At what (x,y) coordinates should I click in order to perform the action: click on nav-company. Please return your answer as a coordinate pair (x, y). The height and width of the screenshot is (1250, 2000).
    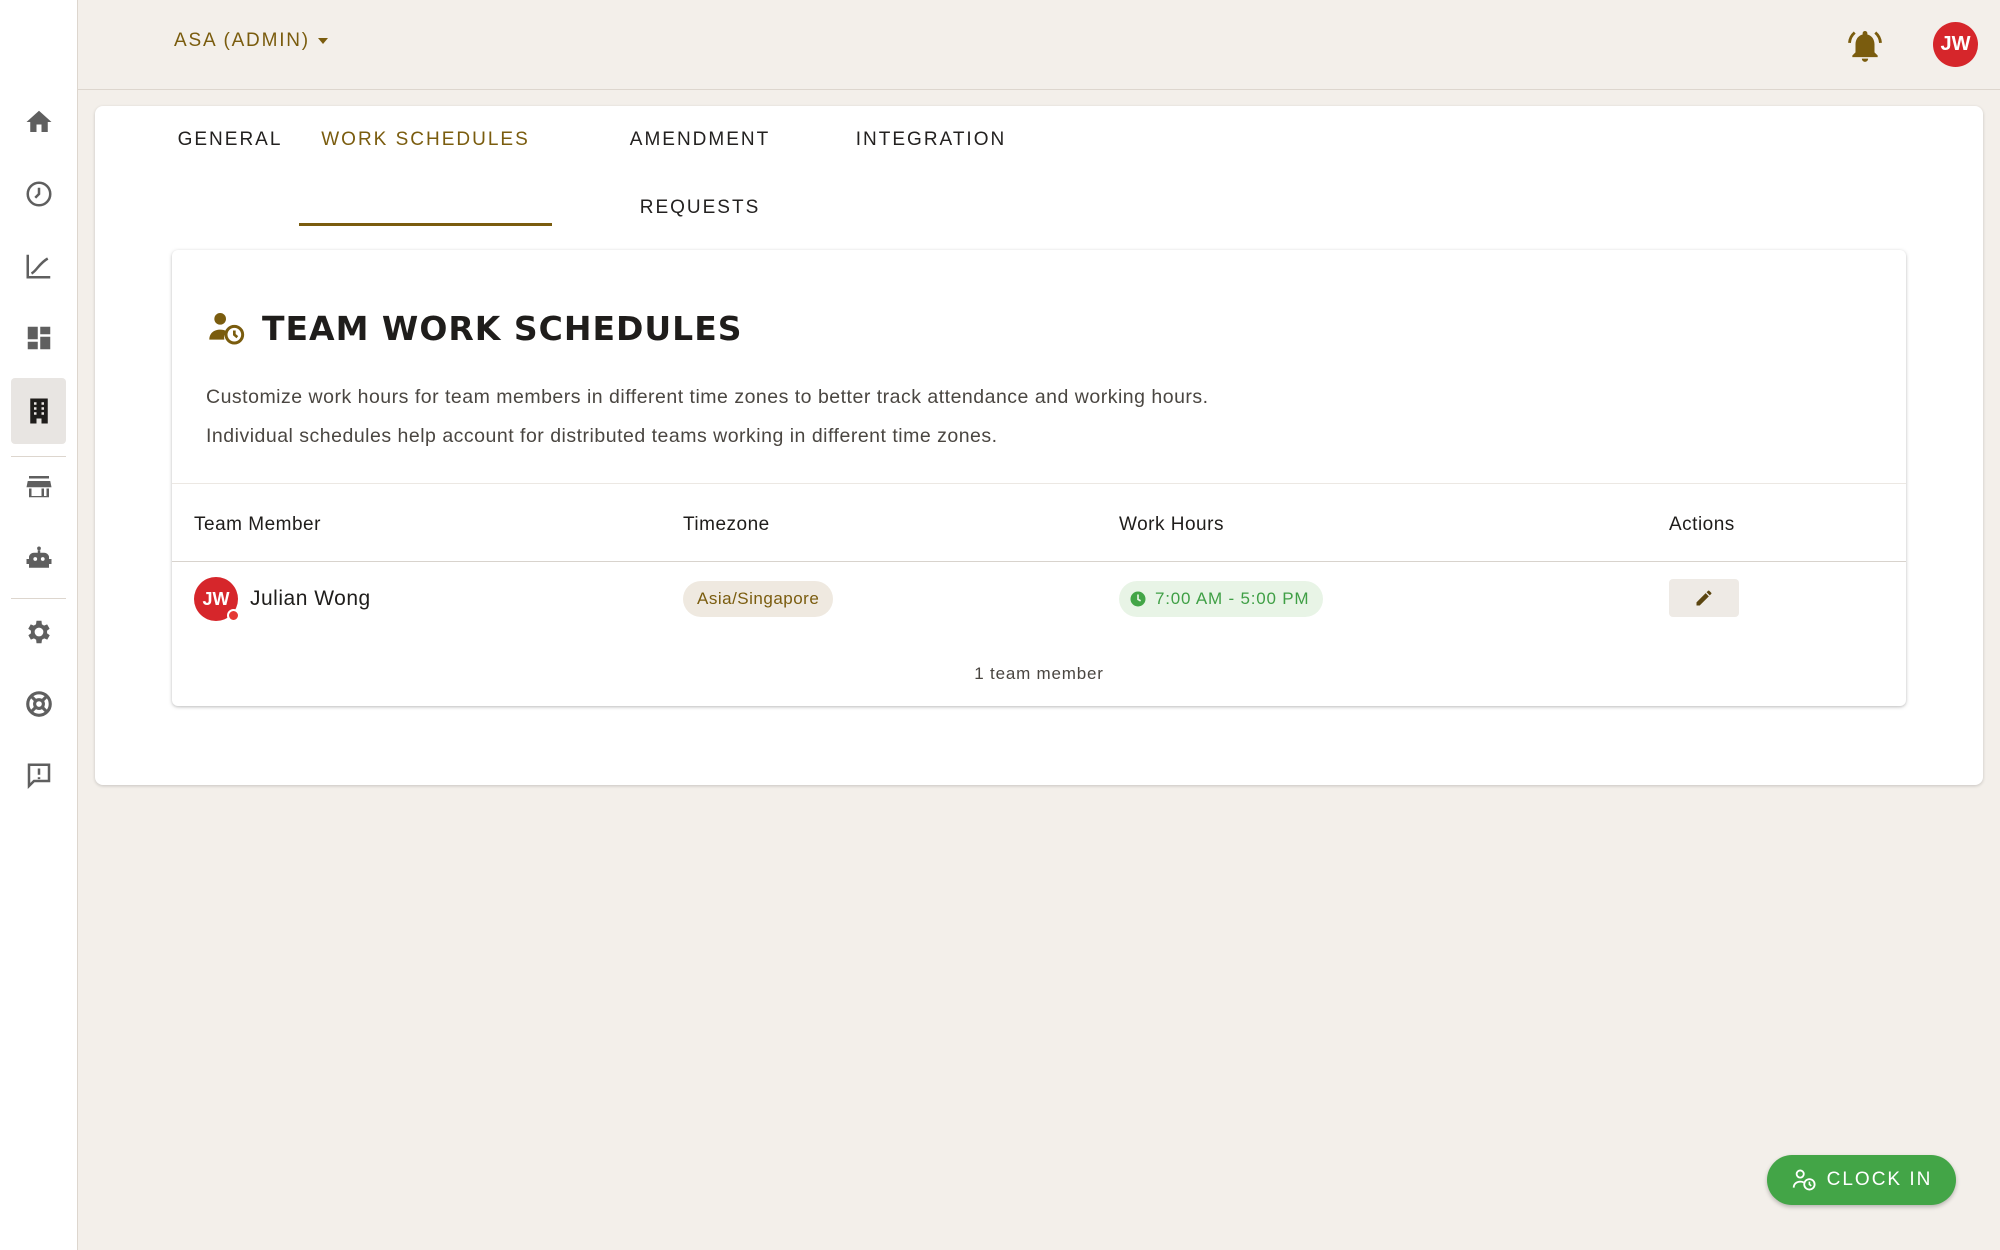
    Looking at the image, I should click on (38, 411).